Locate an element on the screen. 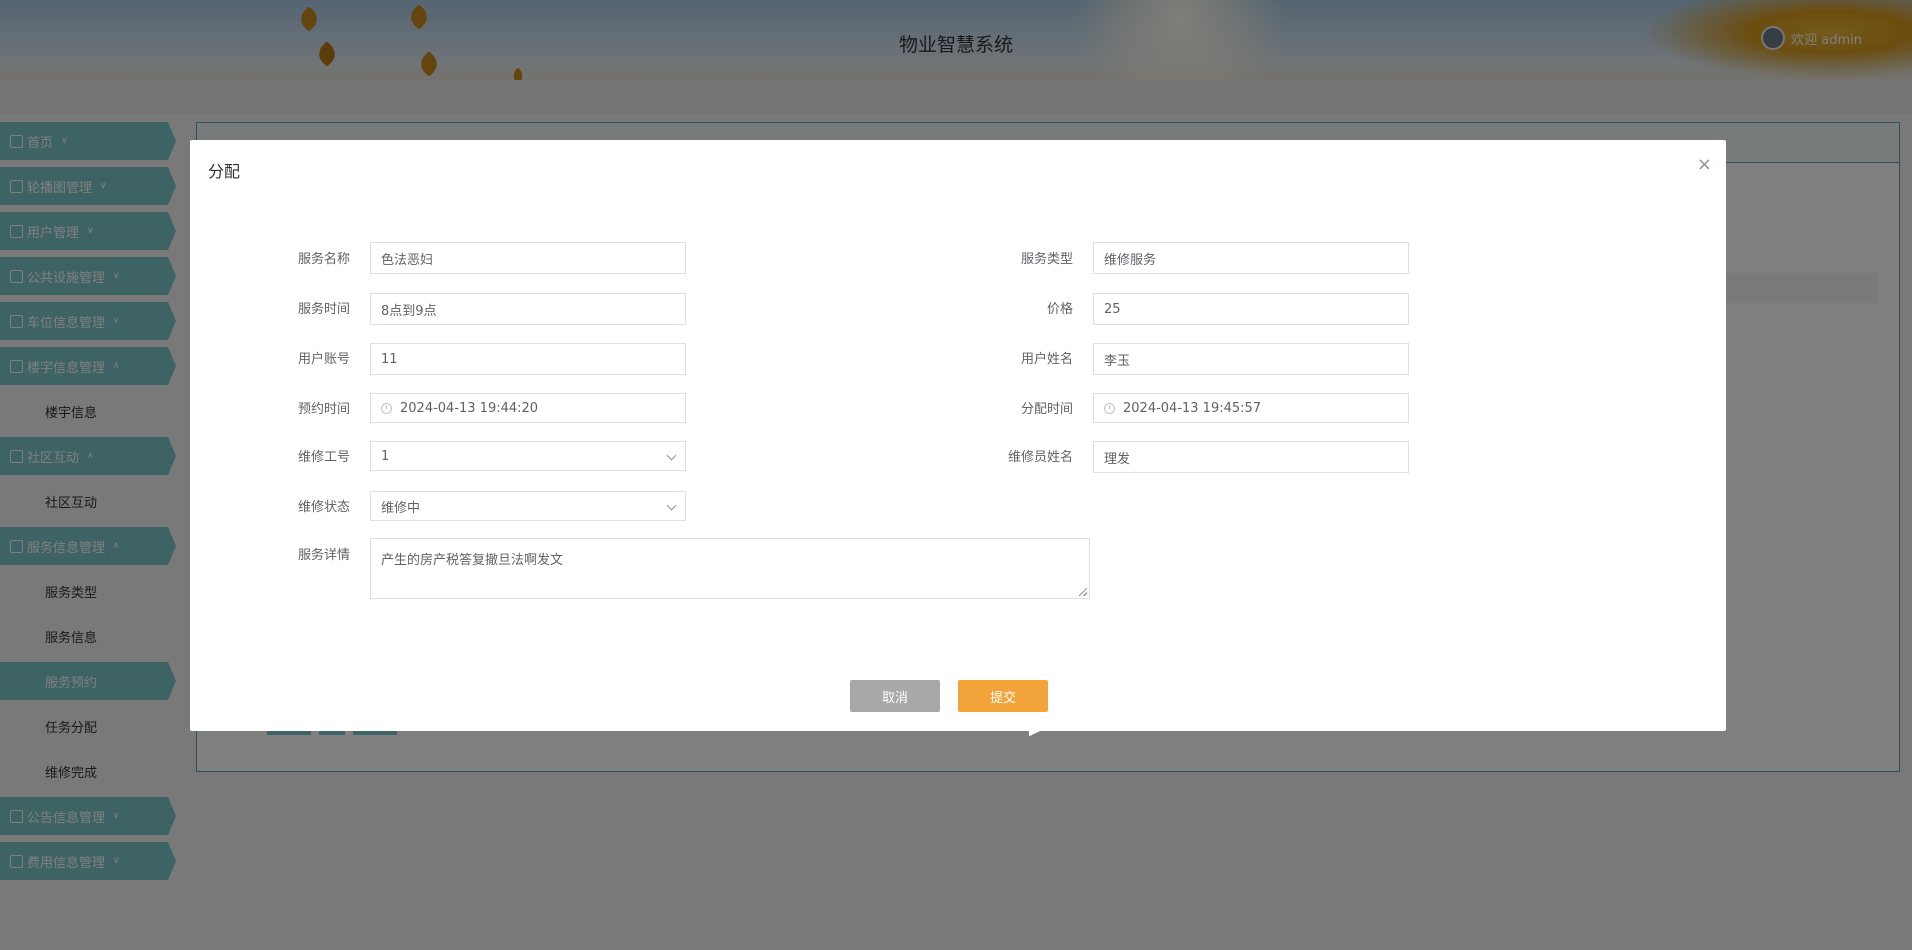 This screenshot has width=1912, height=950. cancel-button: 取消 is located at coordinates (895, 696).